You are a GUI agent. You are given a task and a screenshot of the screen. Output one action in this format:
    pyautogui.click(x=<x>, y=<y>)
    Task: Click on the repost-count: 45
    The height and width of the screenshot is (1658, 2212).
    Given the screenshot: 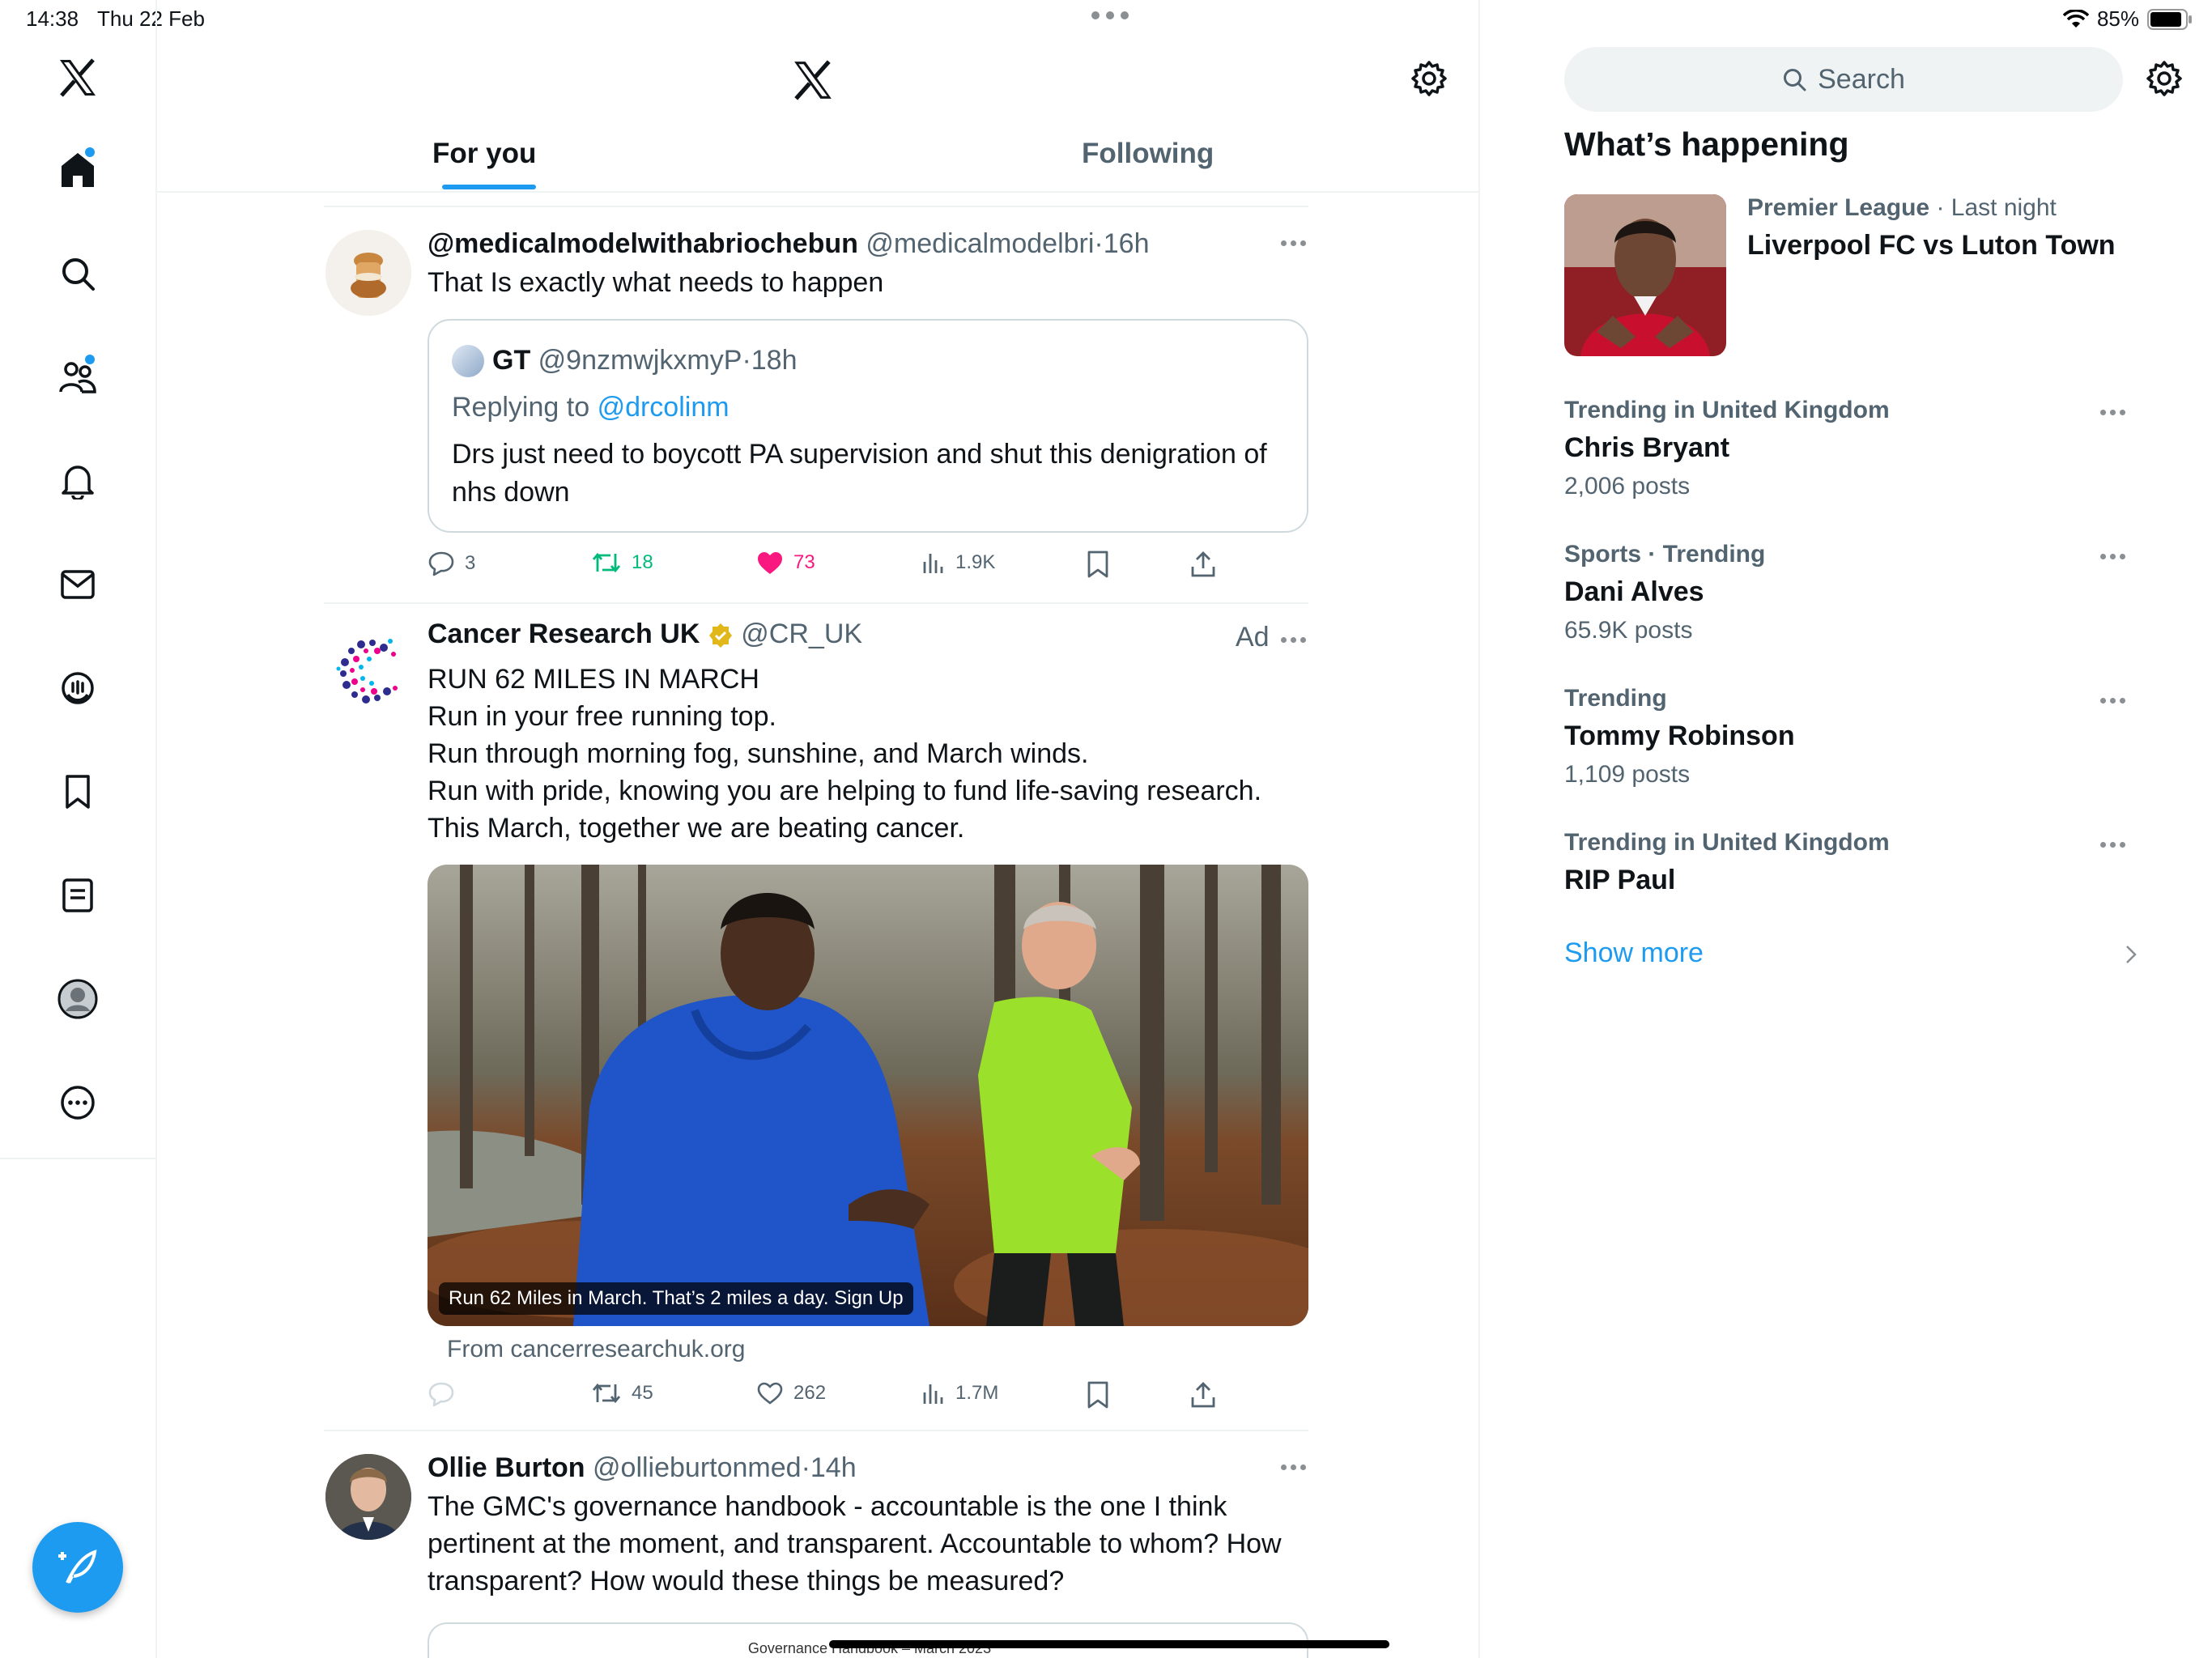 What is the action you would take?
    pyautogui.click(x=643, y=1393)
    